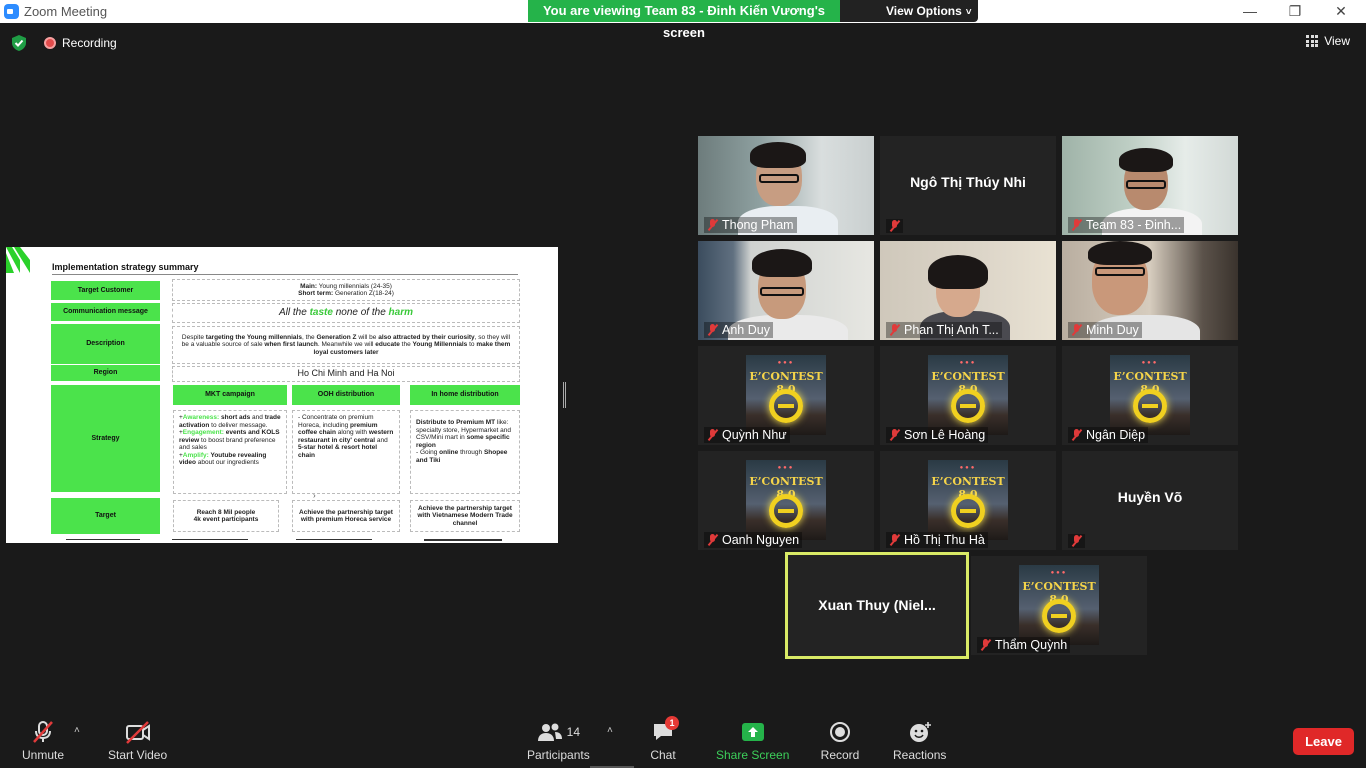 This screenshot has width=1366, height=768. What do you see at coordinates (752, 732) in the screenshot?
I see `share-screen-icon` at bounding box center [752, 732].